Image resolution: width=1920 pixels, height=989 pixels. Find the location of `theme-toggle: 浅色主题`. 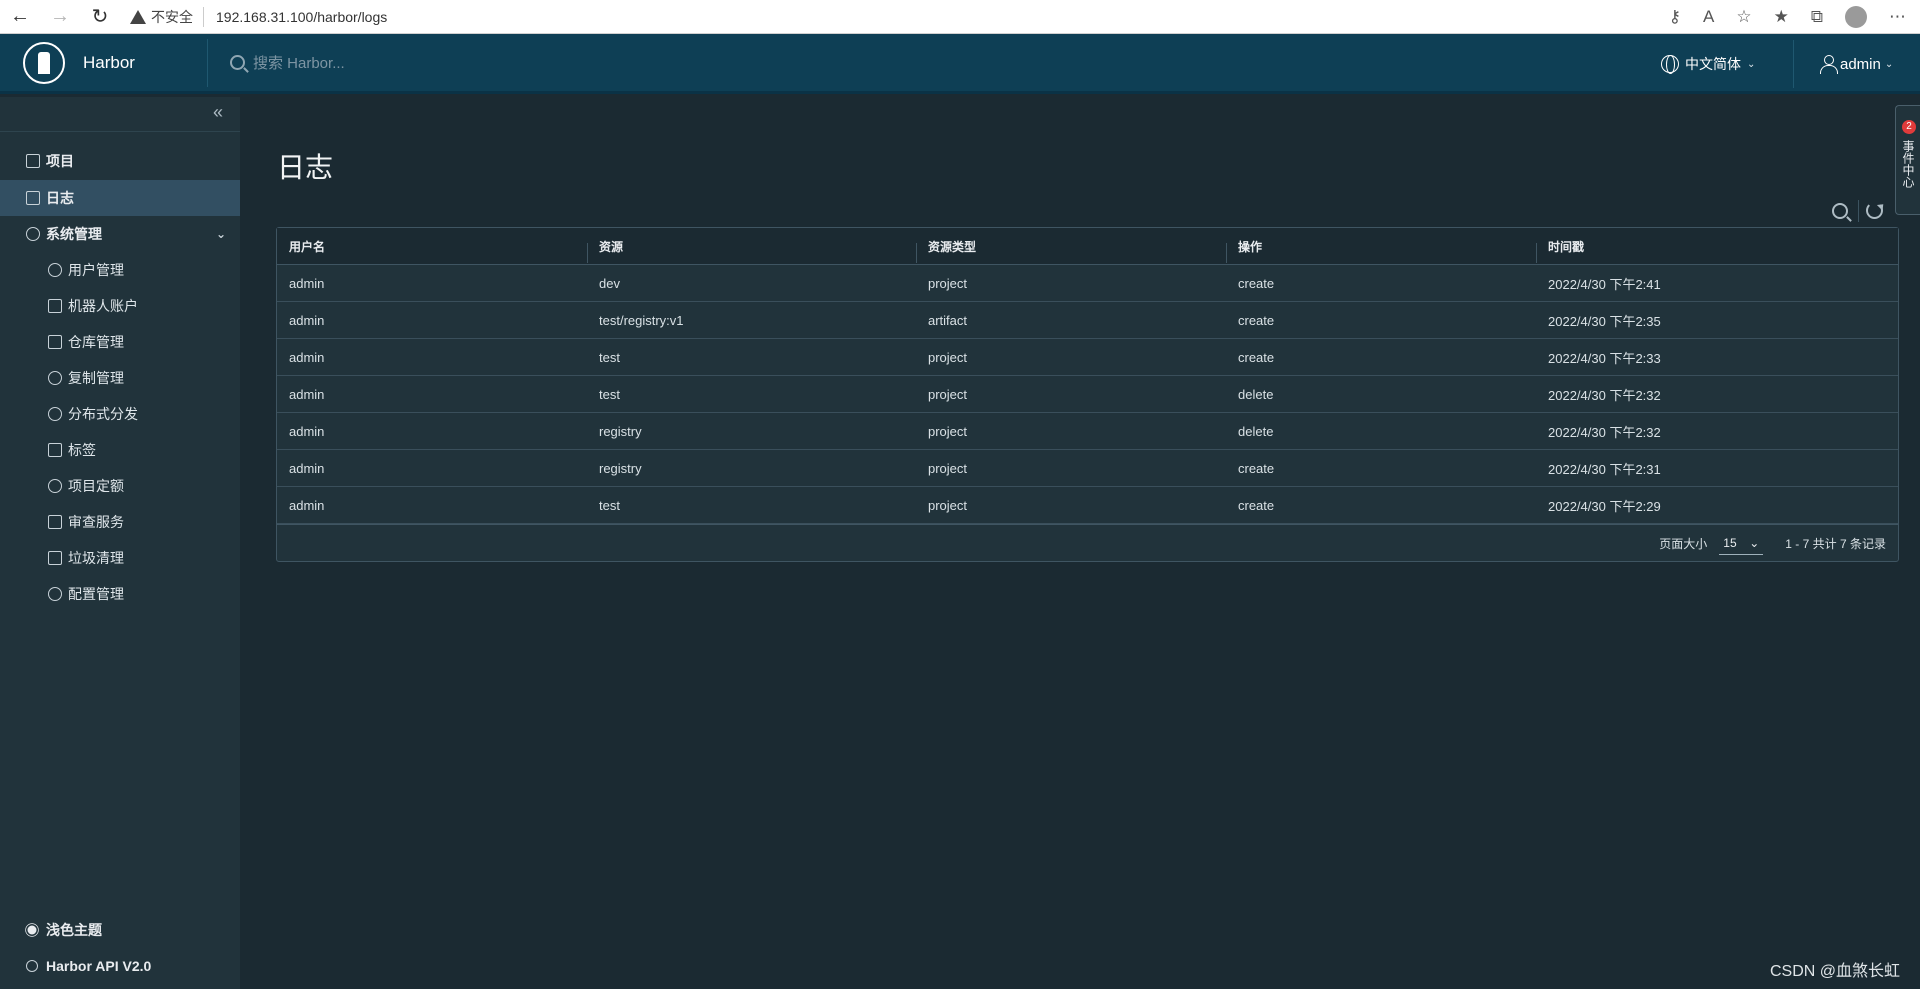

theme-toggle: 浅色主题 is located at coordinates (120, 930).